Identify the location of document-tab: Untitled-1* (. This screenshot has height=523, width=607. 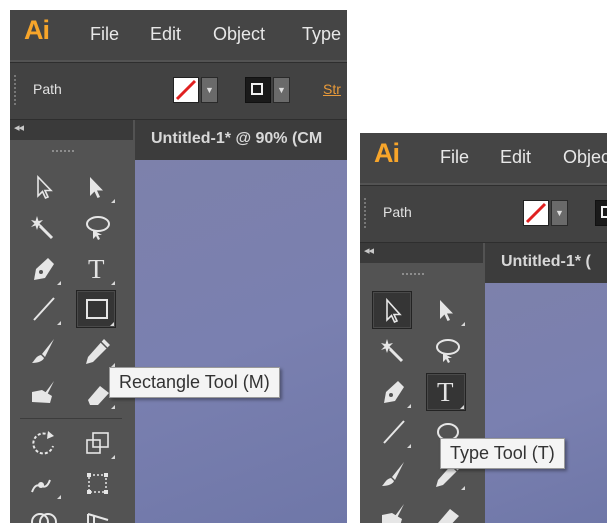
(546, 263).